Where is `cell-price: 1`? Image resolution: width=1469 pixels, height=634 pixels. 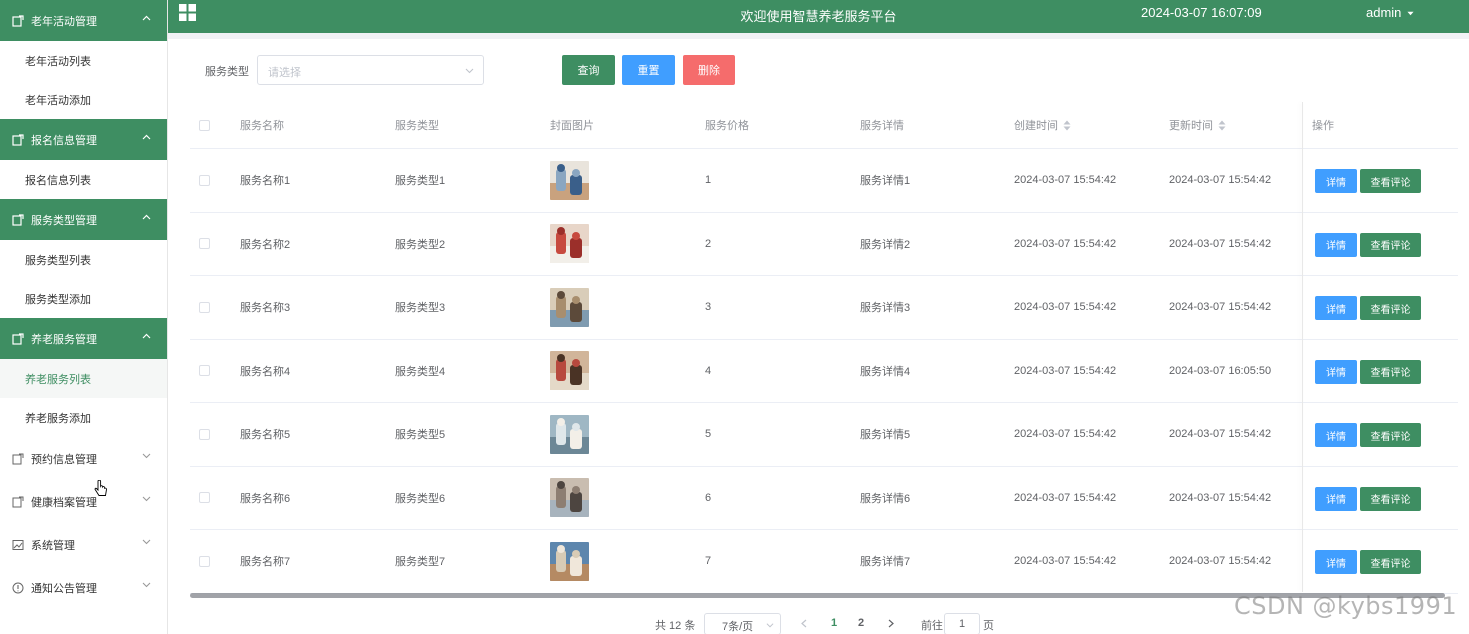 cell-price: 1 is located at coordinates (708, 180).